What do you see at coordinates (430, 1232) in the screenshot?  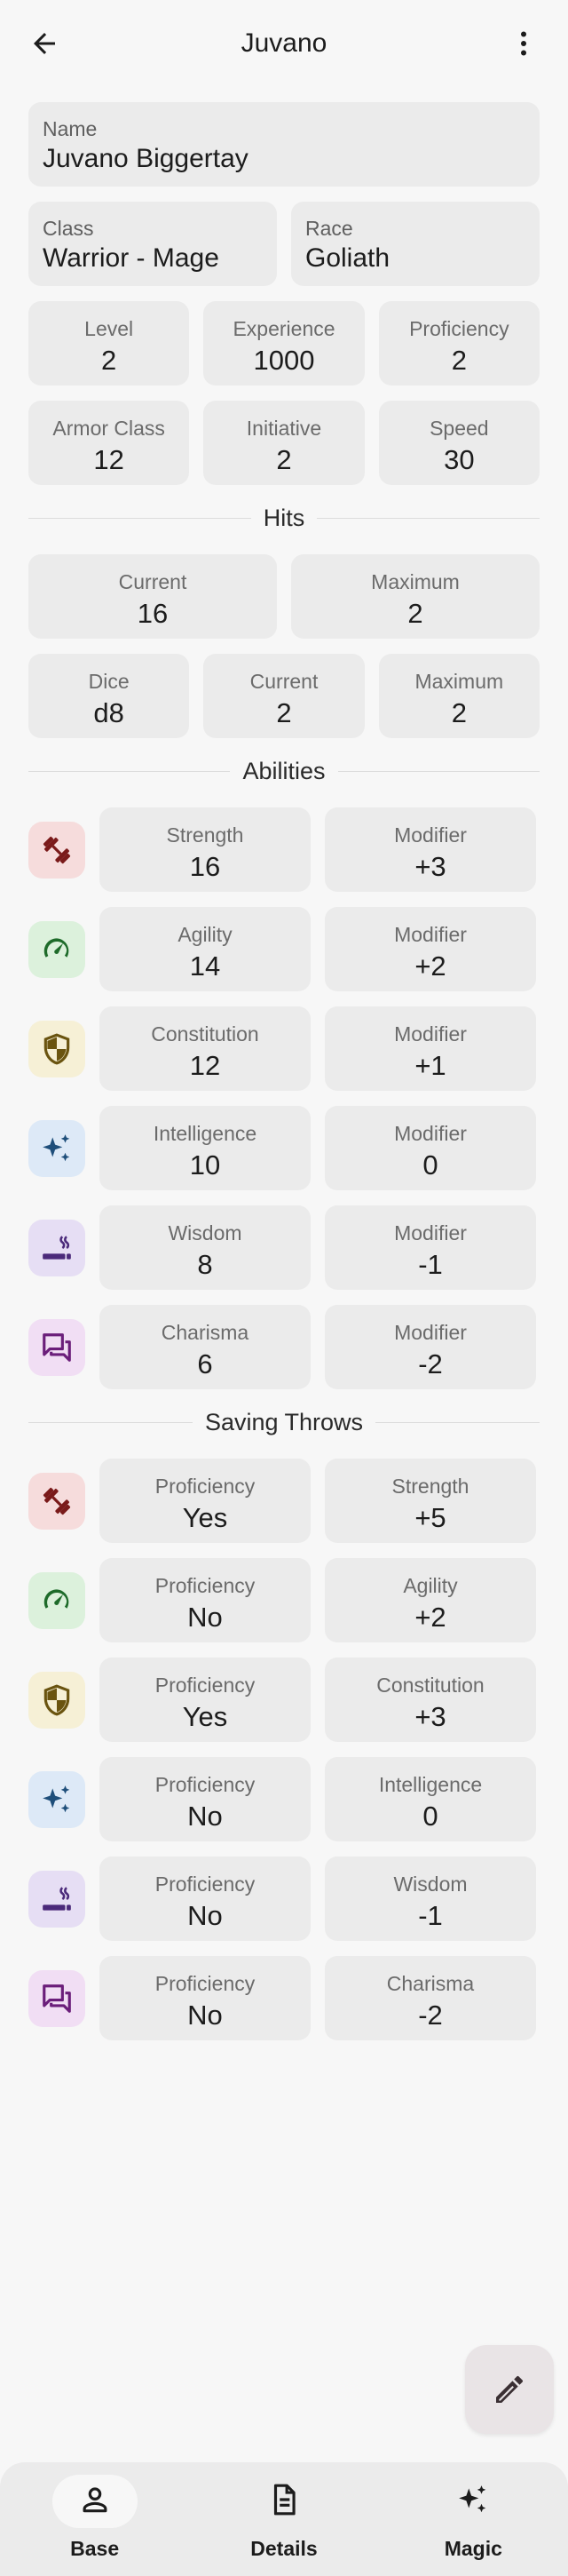 I see `ability-wisdom-modifier-label: Modifier` at bounding box center [430, 1232].